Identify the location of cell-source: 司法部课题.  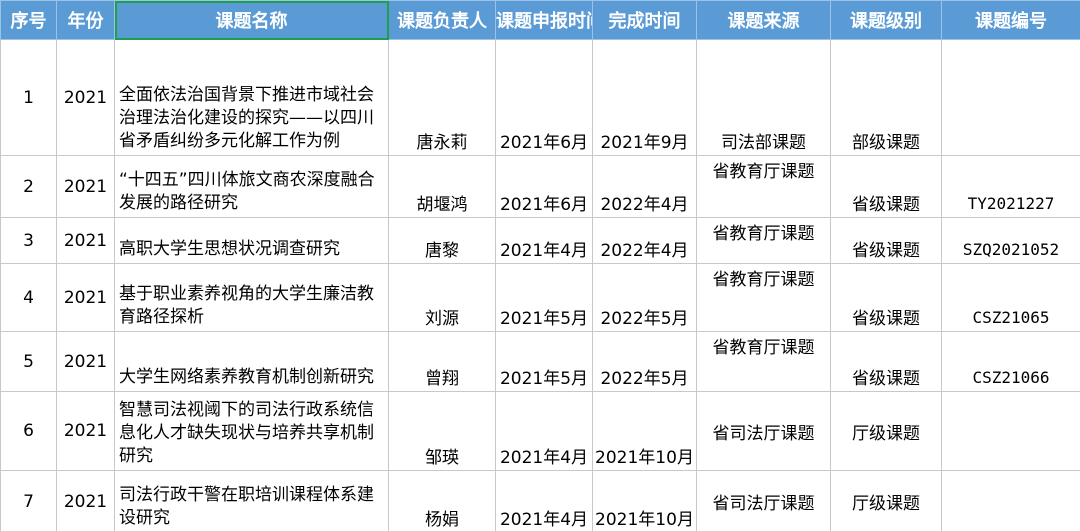
(763, 97).